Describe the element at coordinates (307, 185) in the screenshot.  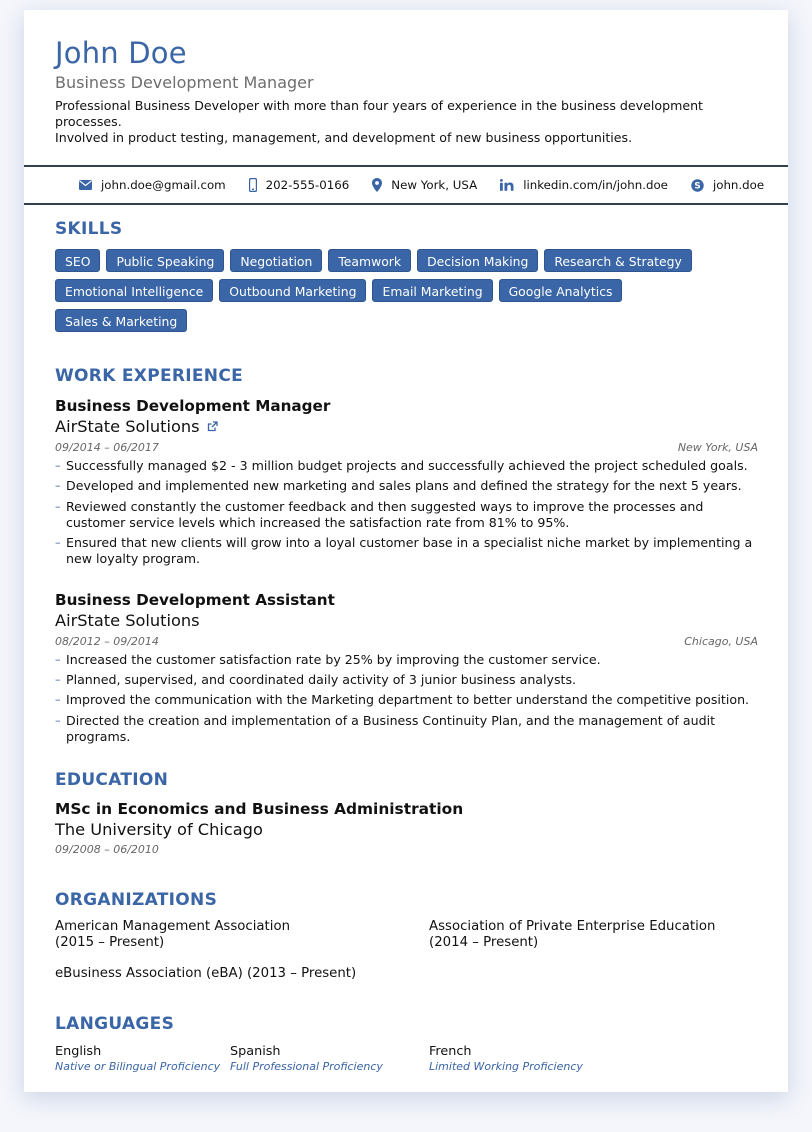
I see `phone-text: 202-555-0166` at that location.